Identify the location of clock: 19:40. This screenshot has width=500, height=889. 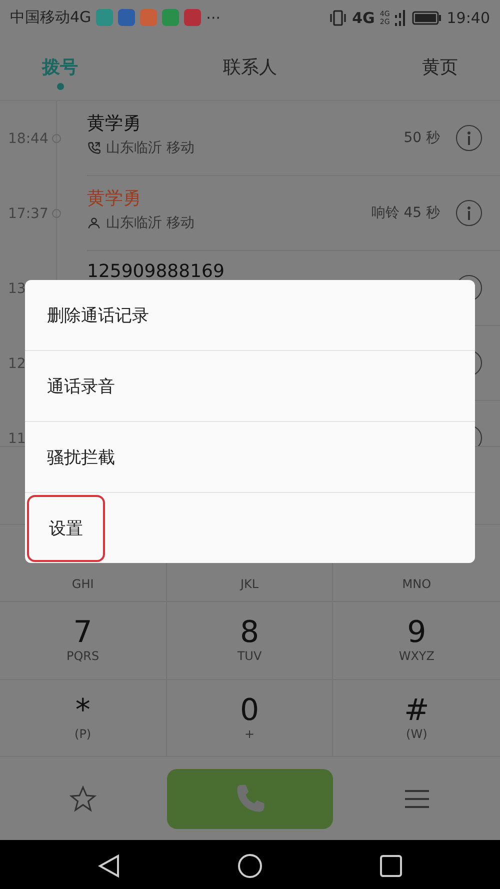
(468, 17).